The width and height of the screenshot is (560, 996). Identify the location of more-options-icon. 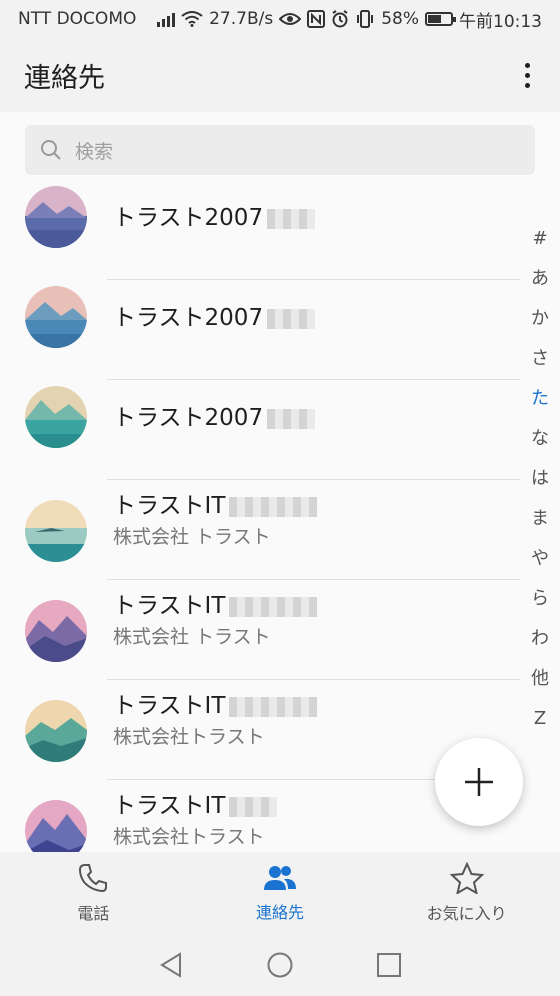
(527, 75).